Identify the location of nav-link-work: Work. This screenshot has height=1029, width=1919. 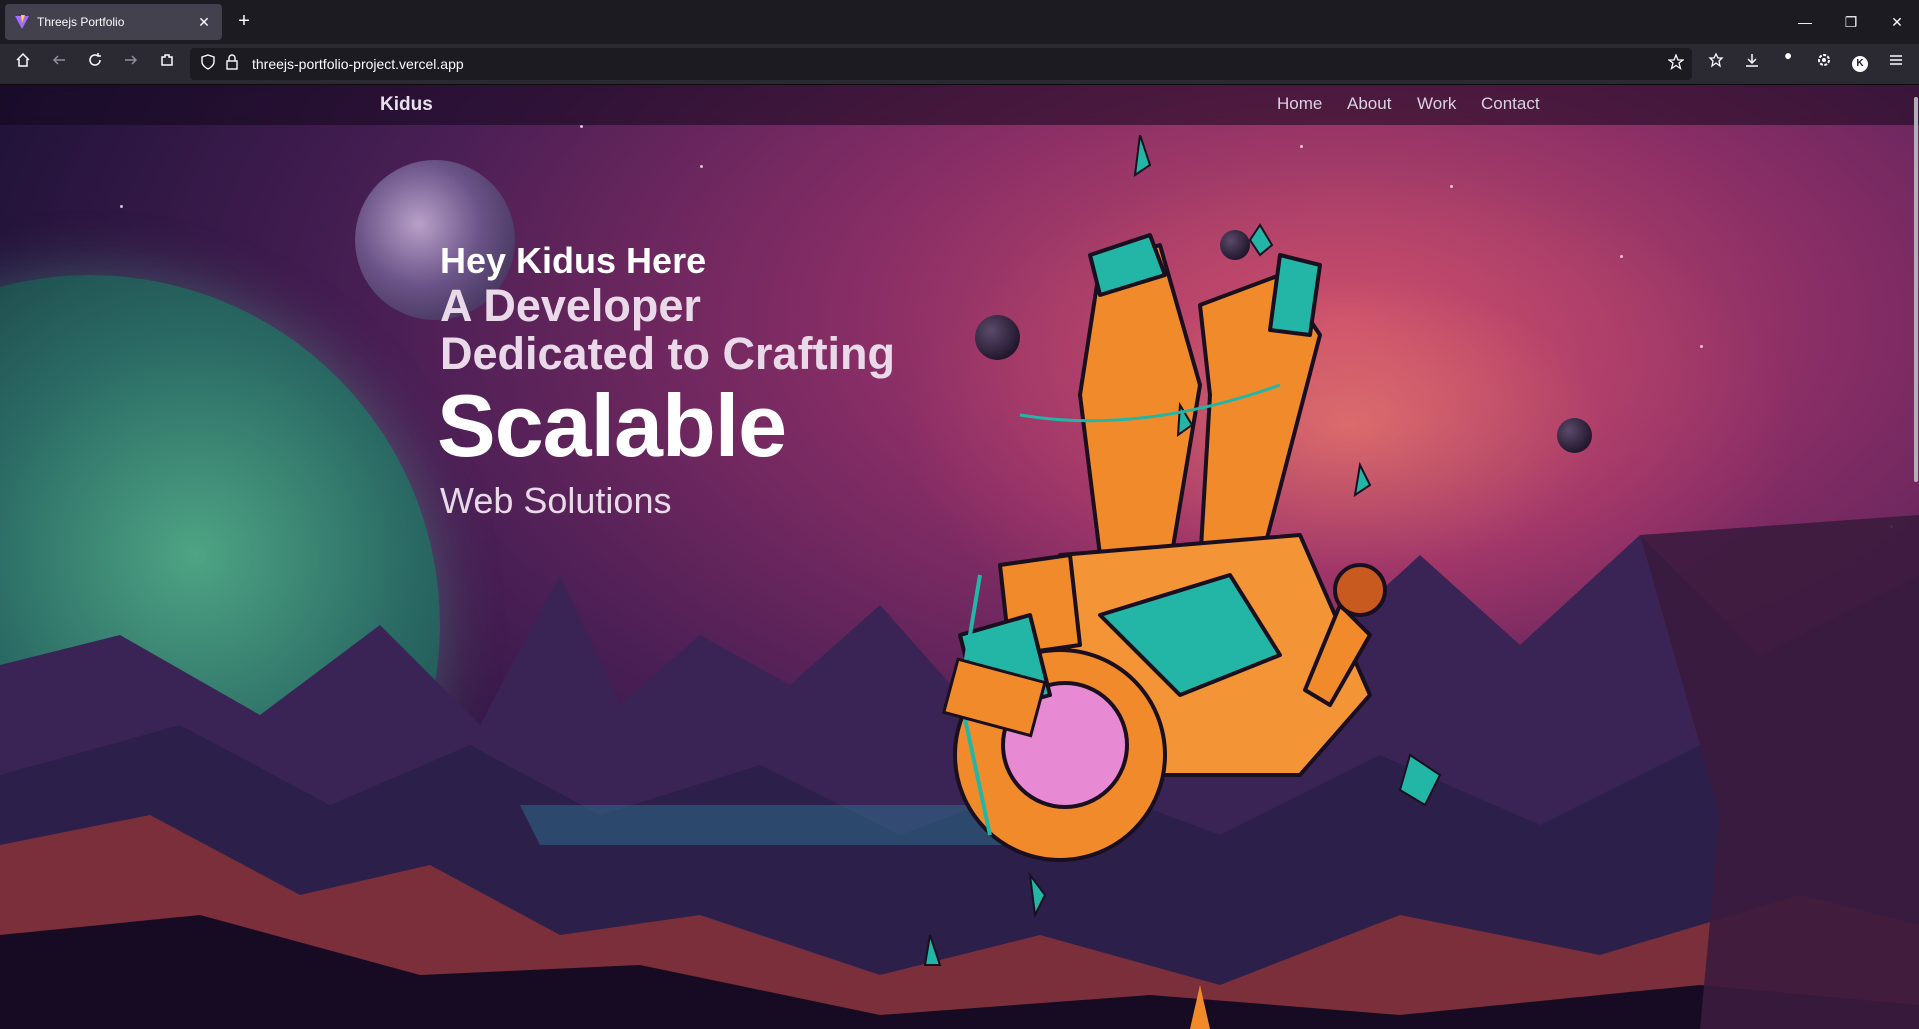
(1436, 104).